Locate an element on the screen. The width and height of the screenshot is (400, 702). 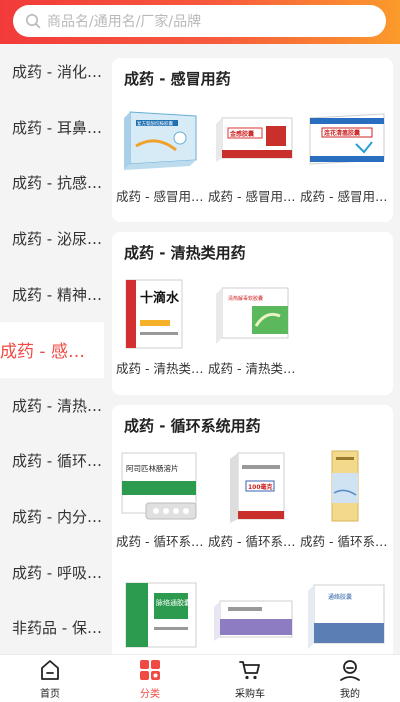
section-title: 成药 - 感冒用药 is located at coordinates (177, 79).